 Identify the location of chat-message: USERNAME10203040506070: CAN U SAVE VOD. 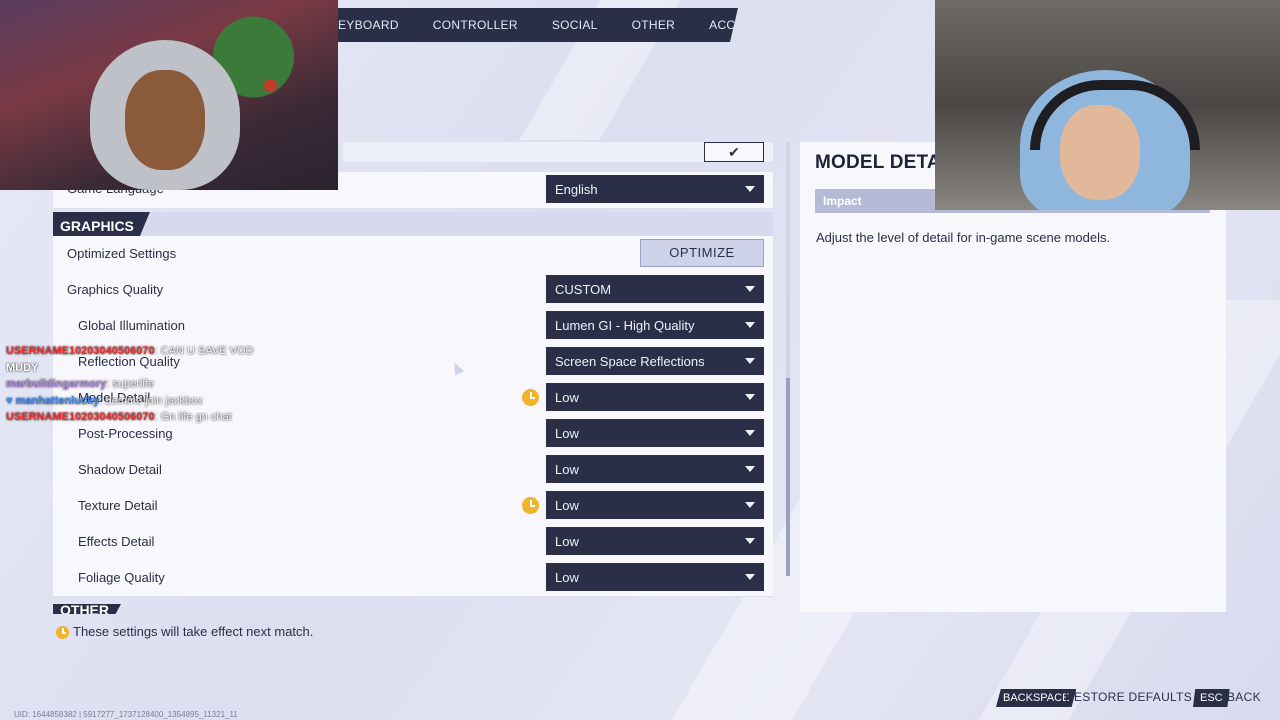
(129, 351).